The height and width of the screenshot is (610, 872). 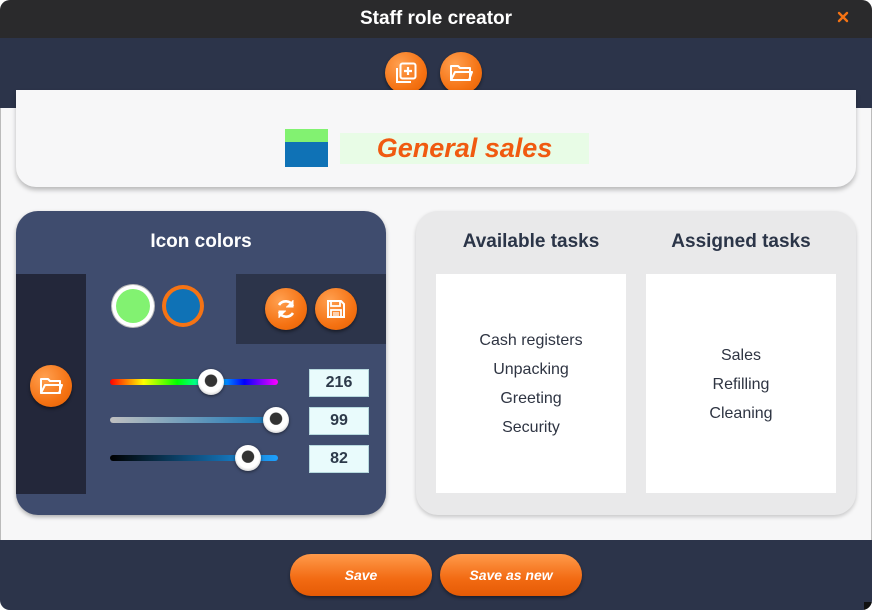 I want to click on role-icon-bottom, so click(x=306, y=154).